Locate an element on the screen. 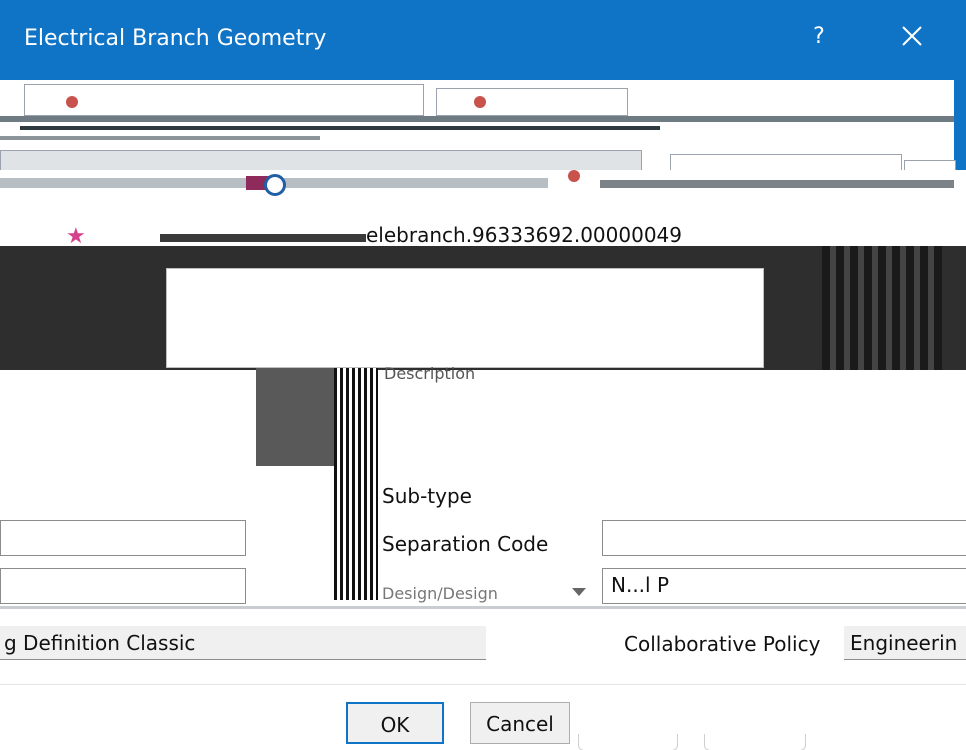 The width and height of the screenshot is (966, 750). name-field: elebranch.96333692.00000049 is located at coordinates (564, 235).